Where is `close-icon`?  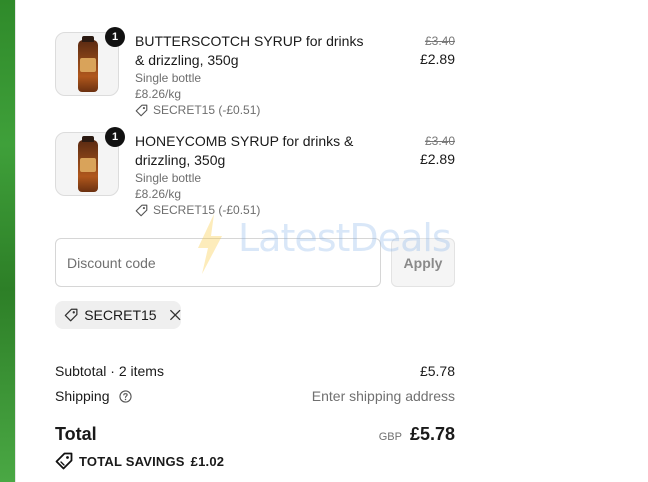
close-icon is located at coordinates (175, 315).